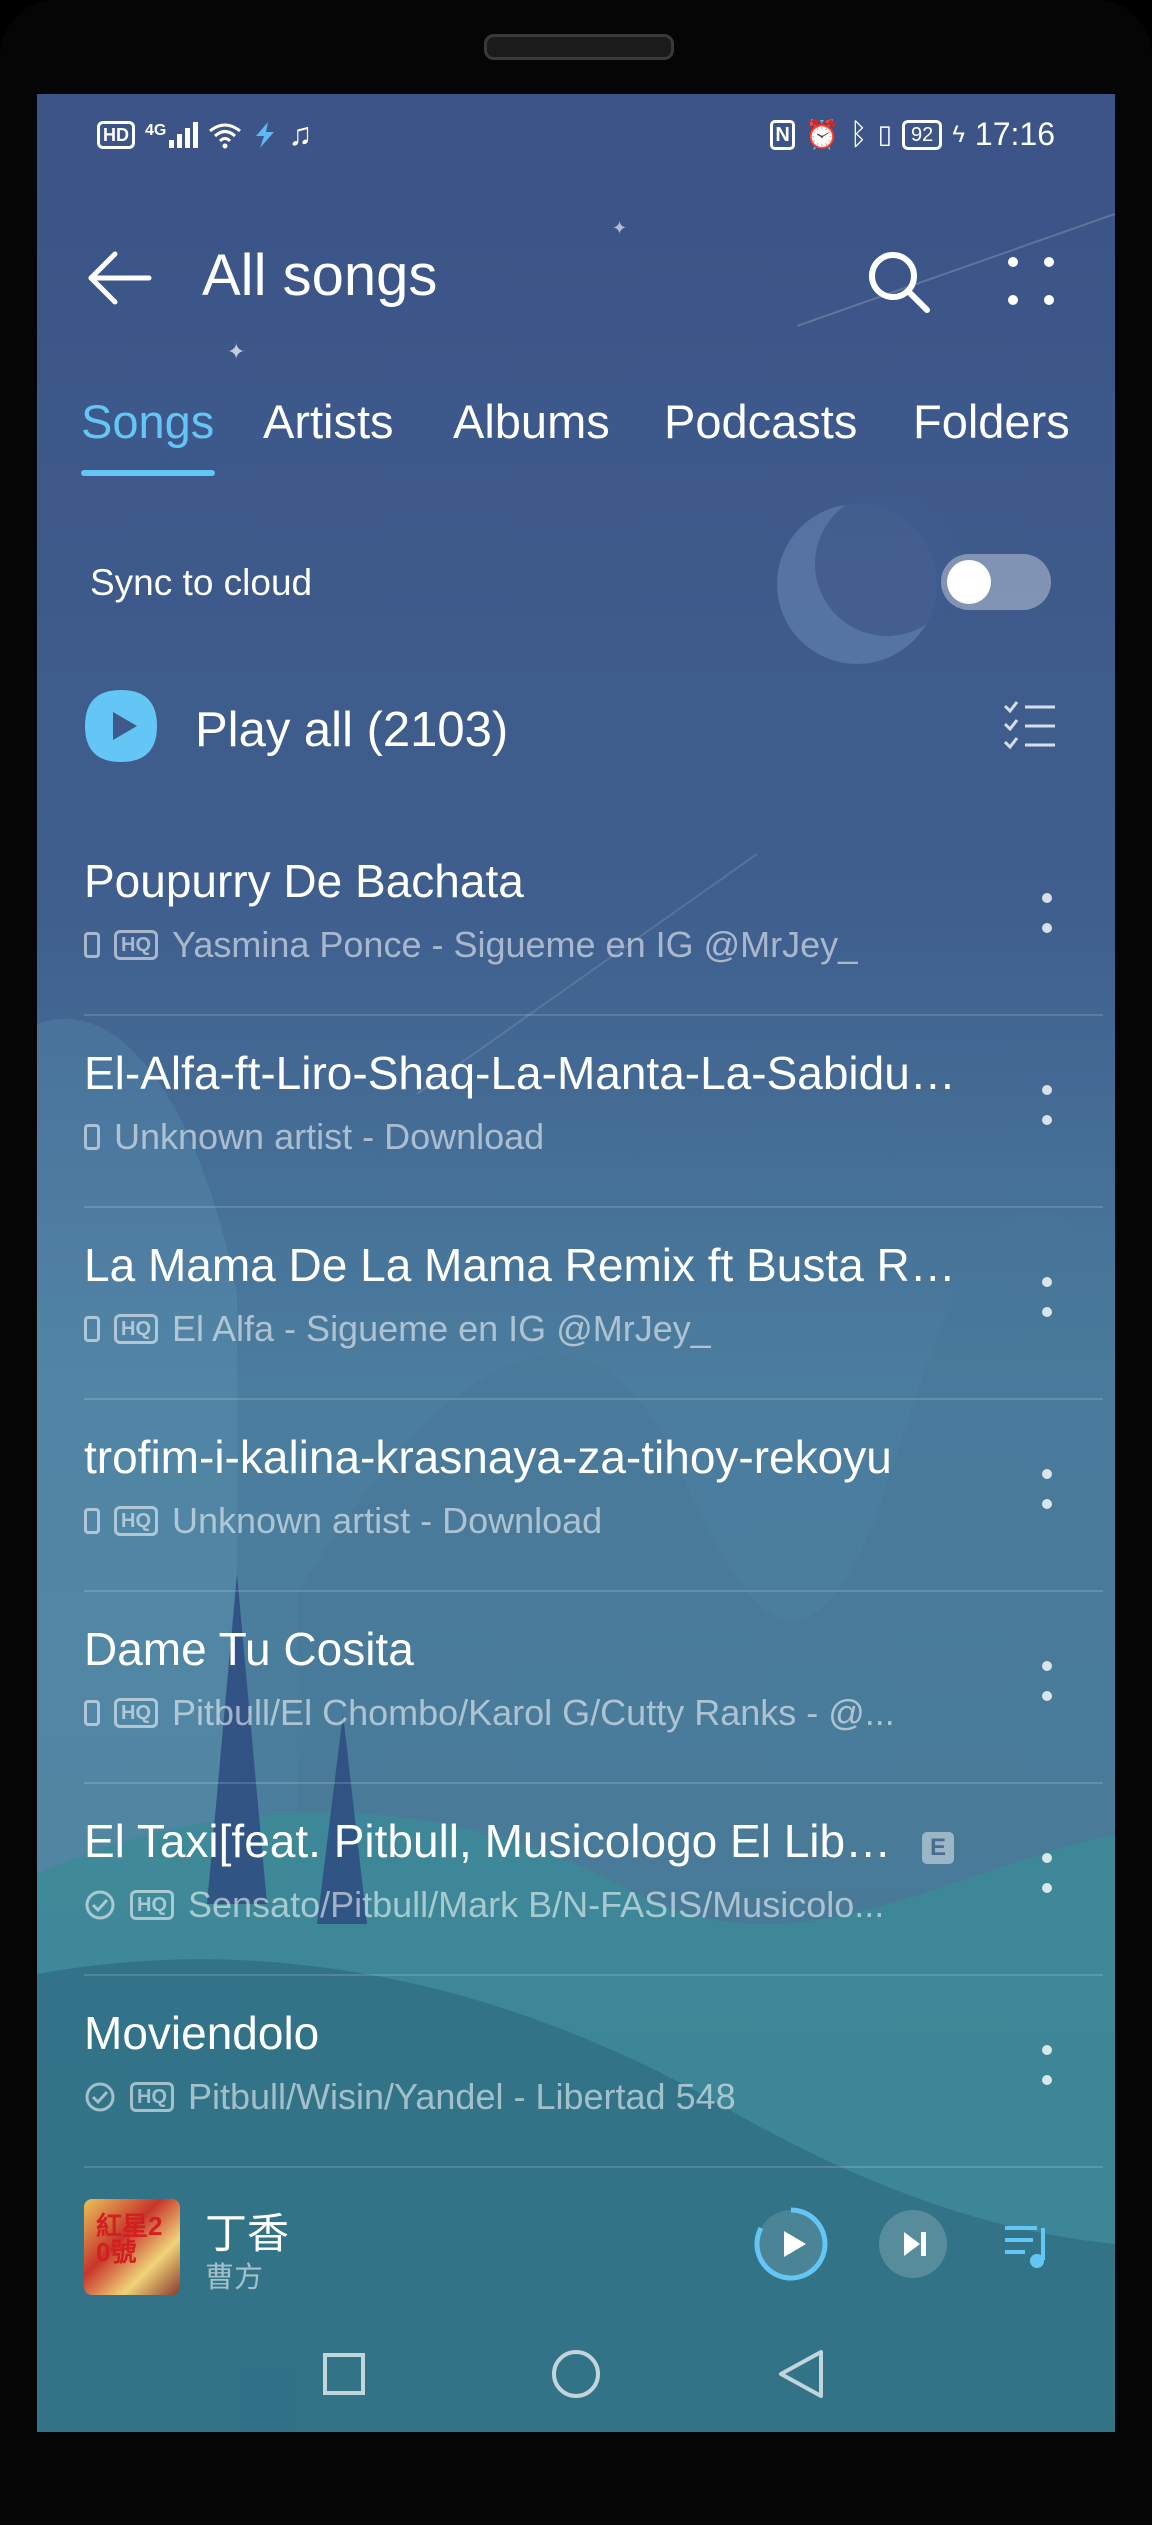 The image size is (1152, 2525). What do you see at coordinates (121, 726) in the screenshot?
I see `play-all-icon` at bounding box center [121, 726].